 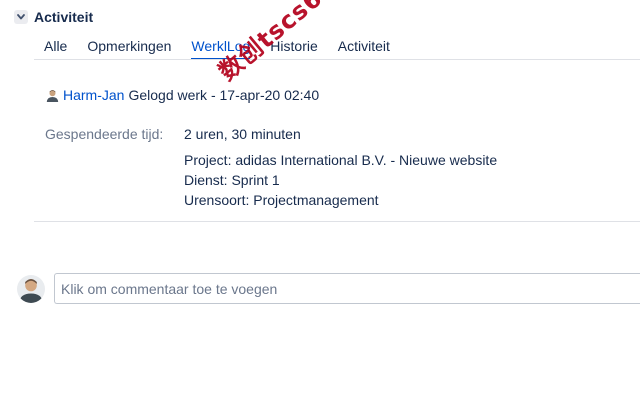 What do you see at coordinates (224, 95) in the screenshot?
I see `worklog-action: Gelogd werk - 17-apr-20 02:40` at bounding box center [224, 95].